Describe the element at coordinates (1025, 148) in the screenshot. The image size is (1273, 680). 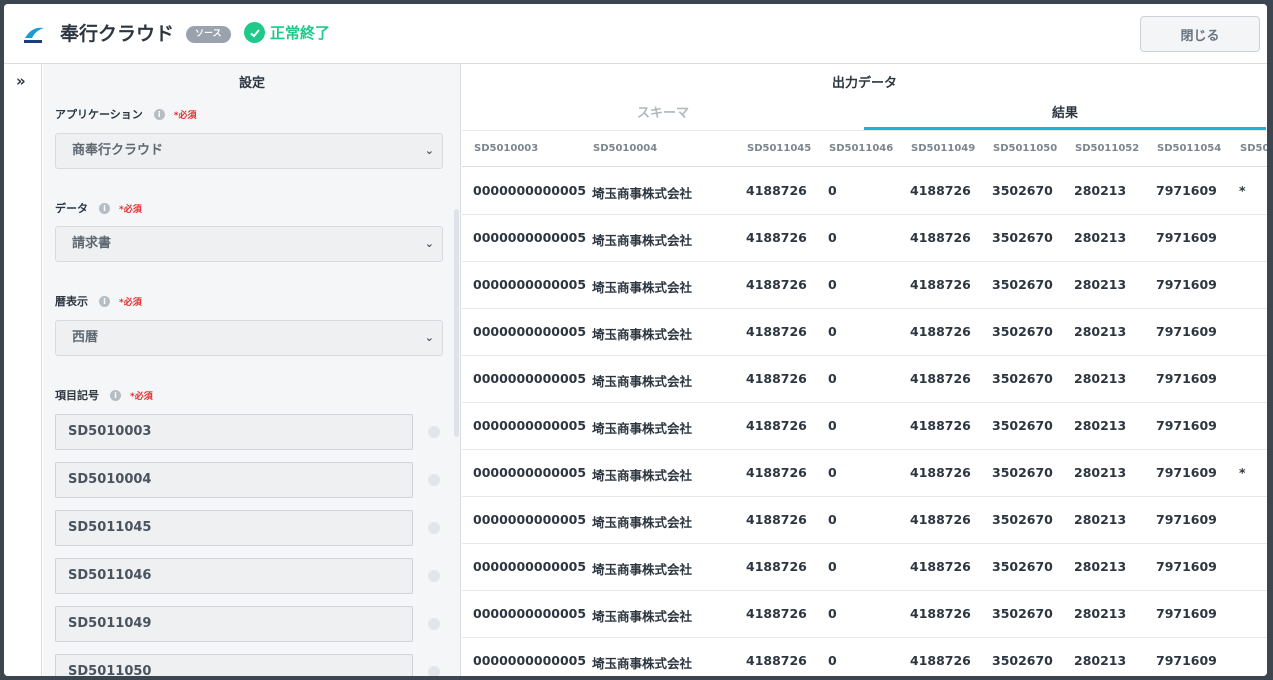
I see `column-header: SD5011050` at that location.